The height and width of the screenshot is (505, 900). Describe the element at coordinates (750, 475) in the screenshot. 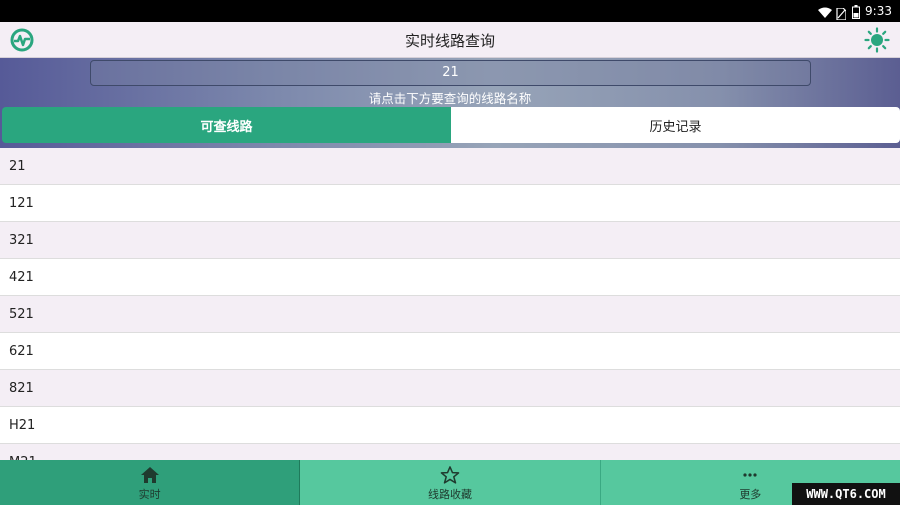

I see `more-icon` at that location.